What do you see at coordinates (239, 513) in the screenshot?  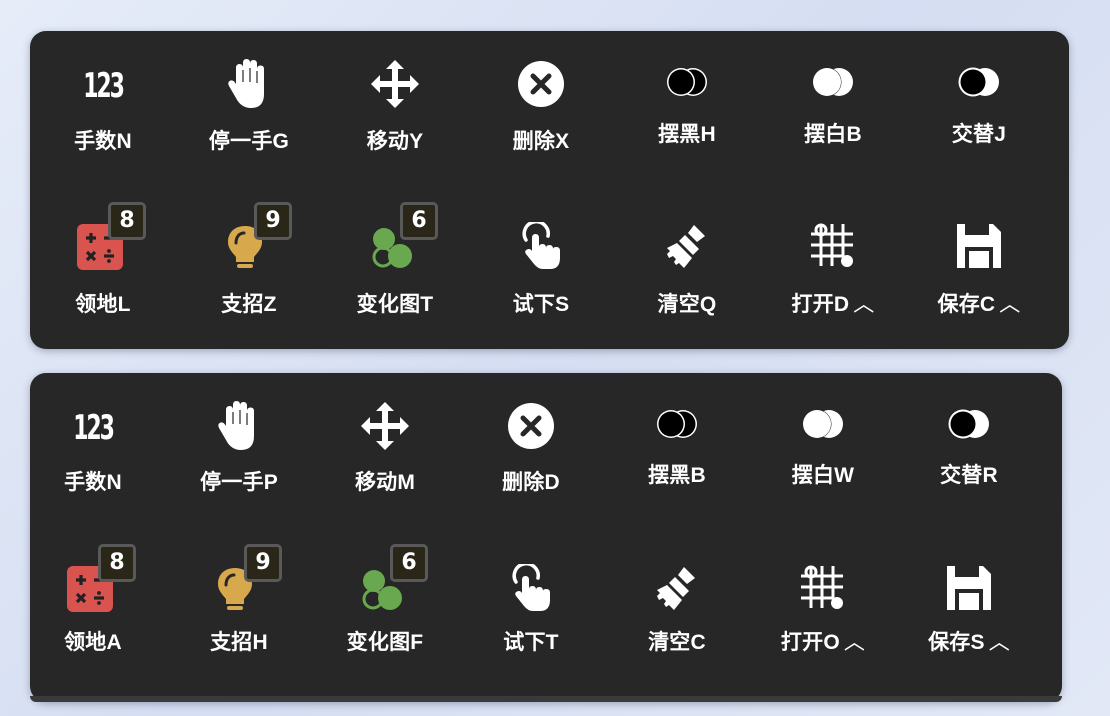 I see `hint-button: 9 支招H` at bounding box center [239, 513].